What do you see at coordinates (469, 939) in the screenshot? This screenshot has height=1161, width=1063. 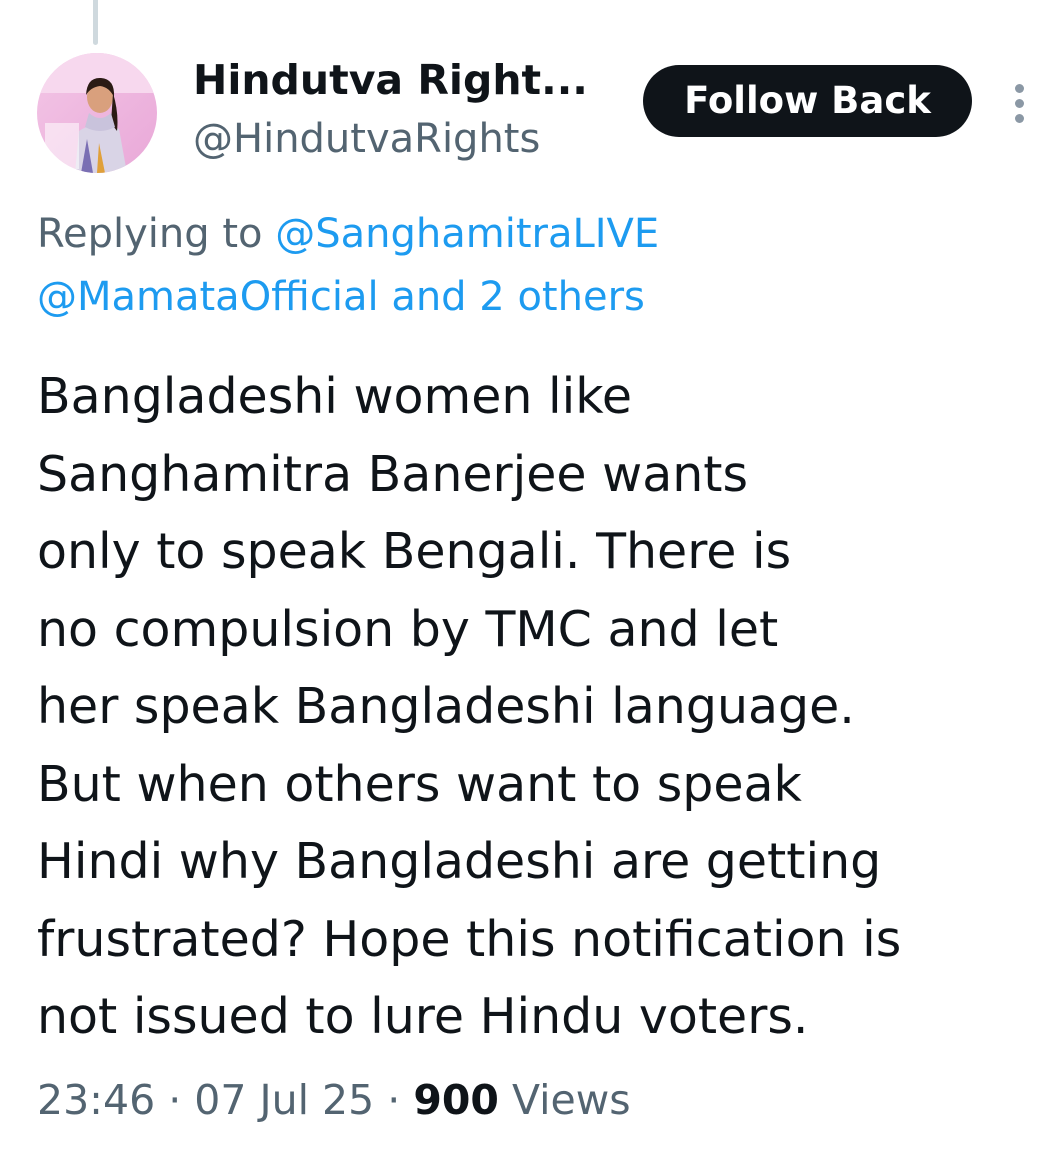 I see `tweet-text-line: frustrated? Hope this notification is` at bounding box center [469, 939].